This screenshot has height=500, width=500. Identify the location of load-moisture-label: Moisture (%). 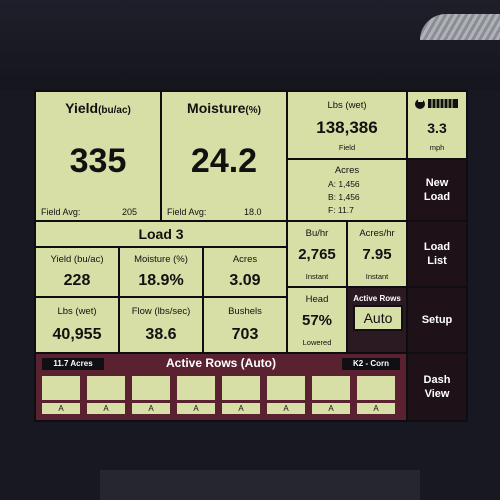
(161, 259).